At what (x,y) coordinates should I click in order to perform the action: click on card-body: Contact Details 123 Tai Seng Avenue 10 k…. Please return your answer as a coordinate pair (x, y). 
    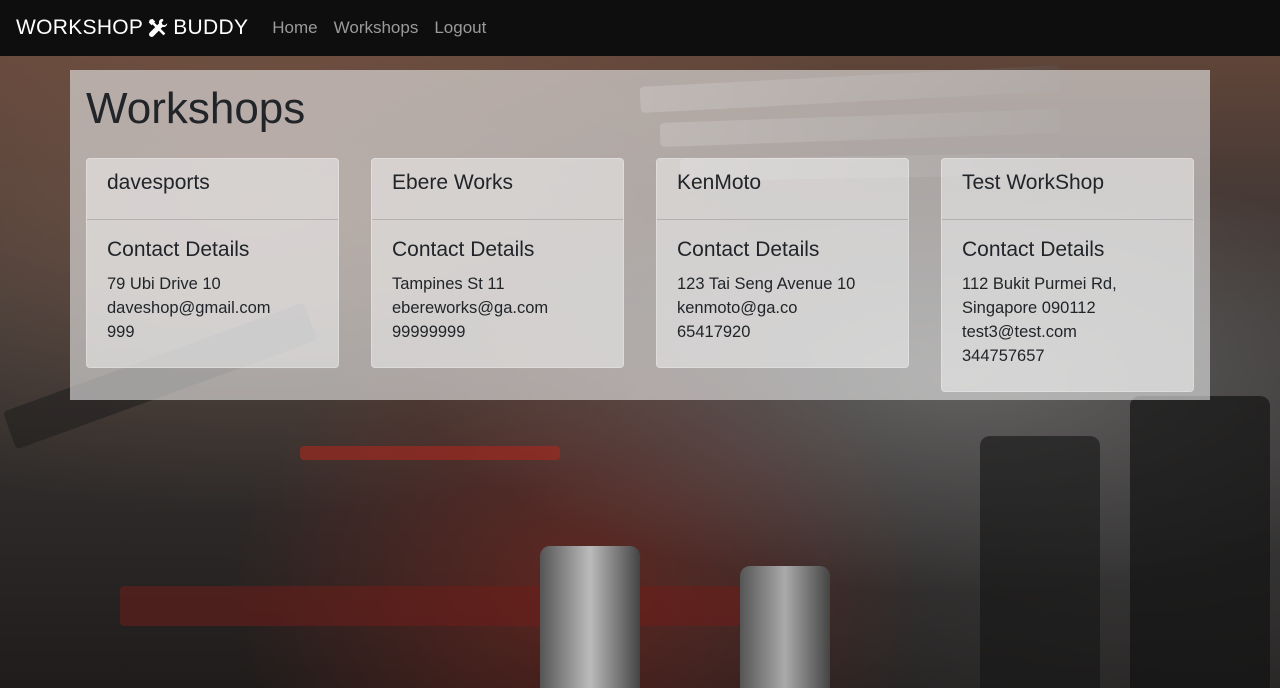
    Looking at the image, I should click on (782, 288).